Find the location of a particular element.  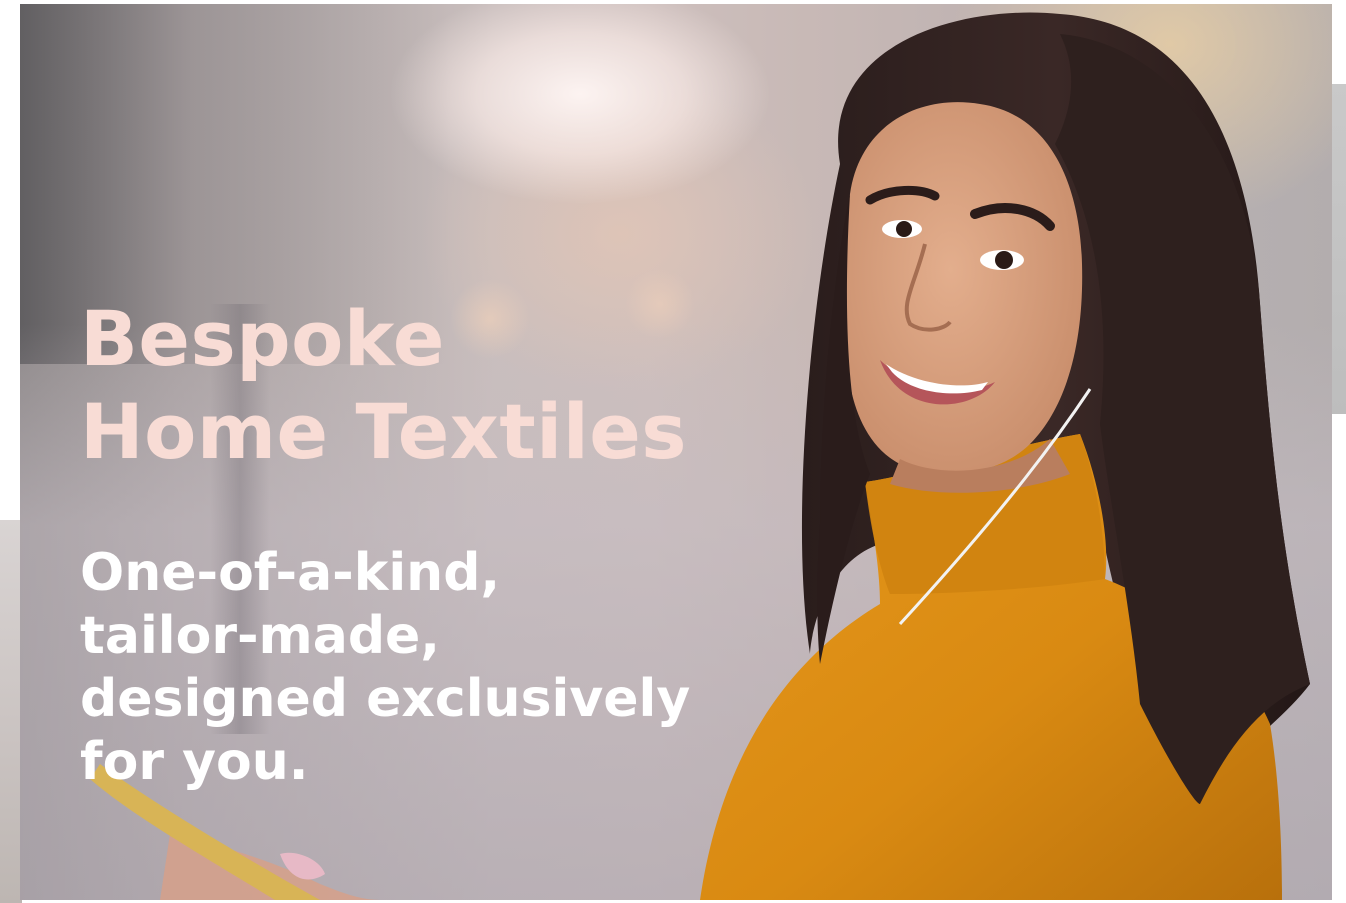

face is located at coordinates (963, 288).